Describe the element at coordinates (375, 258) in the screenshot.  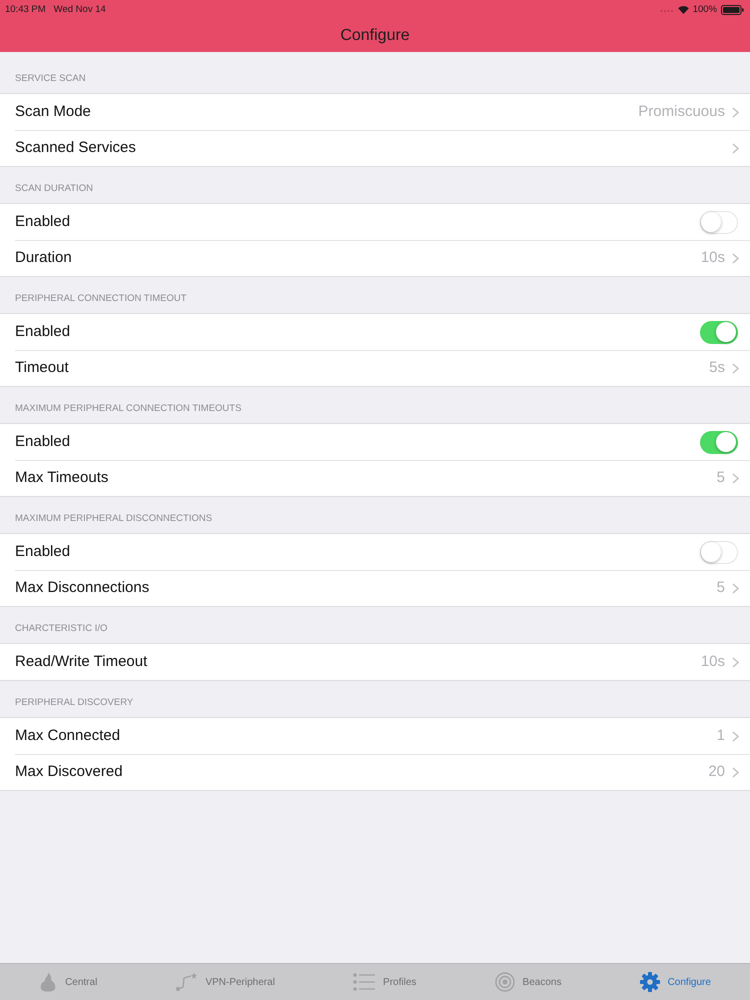
I see `settings-row: Duration 10s` at that location.